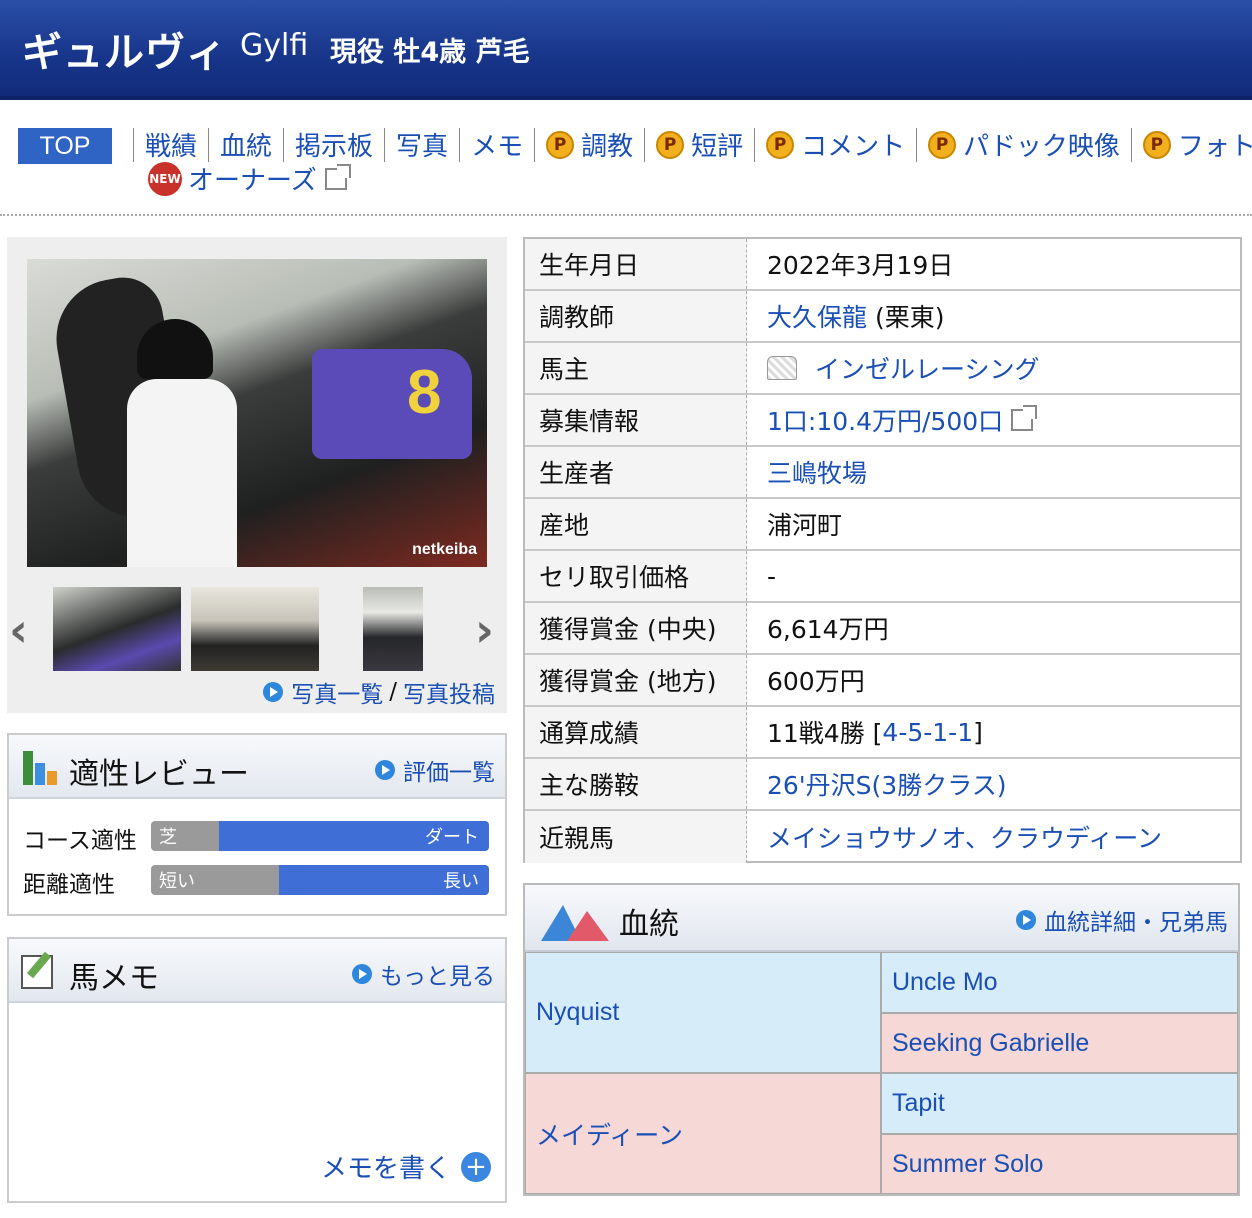 Image resolution: width=1252 pixels, height=1218 pixels. What do you see at coordinates (257, 767) in the screenshot?
I see `review-header: 適性レビュー 評価一覧` at bounding box center [257, 767].